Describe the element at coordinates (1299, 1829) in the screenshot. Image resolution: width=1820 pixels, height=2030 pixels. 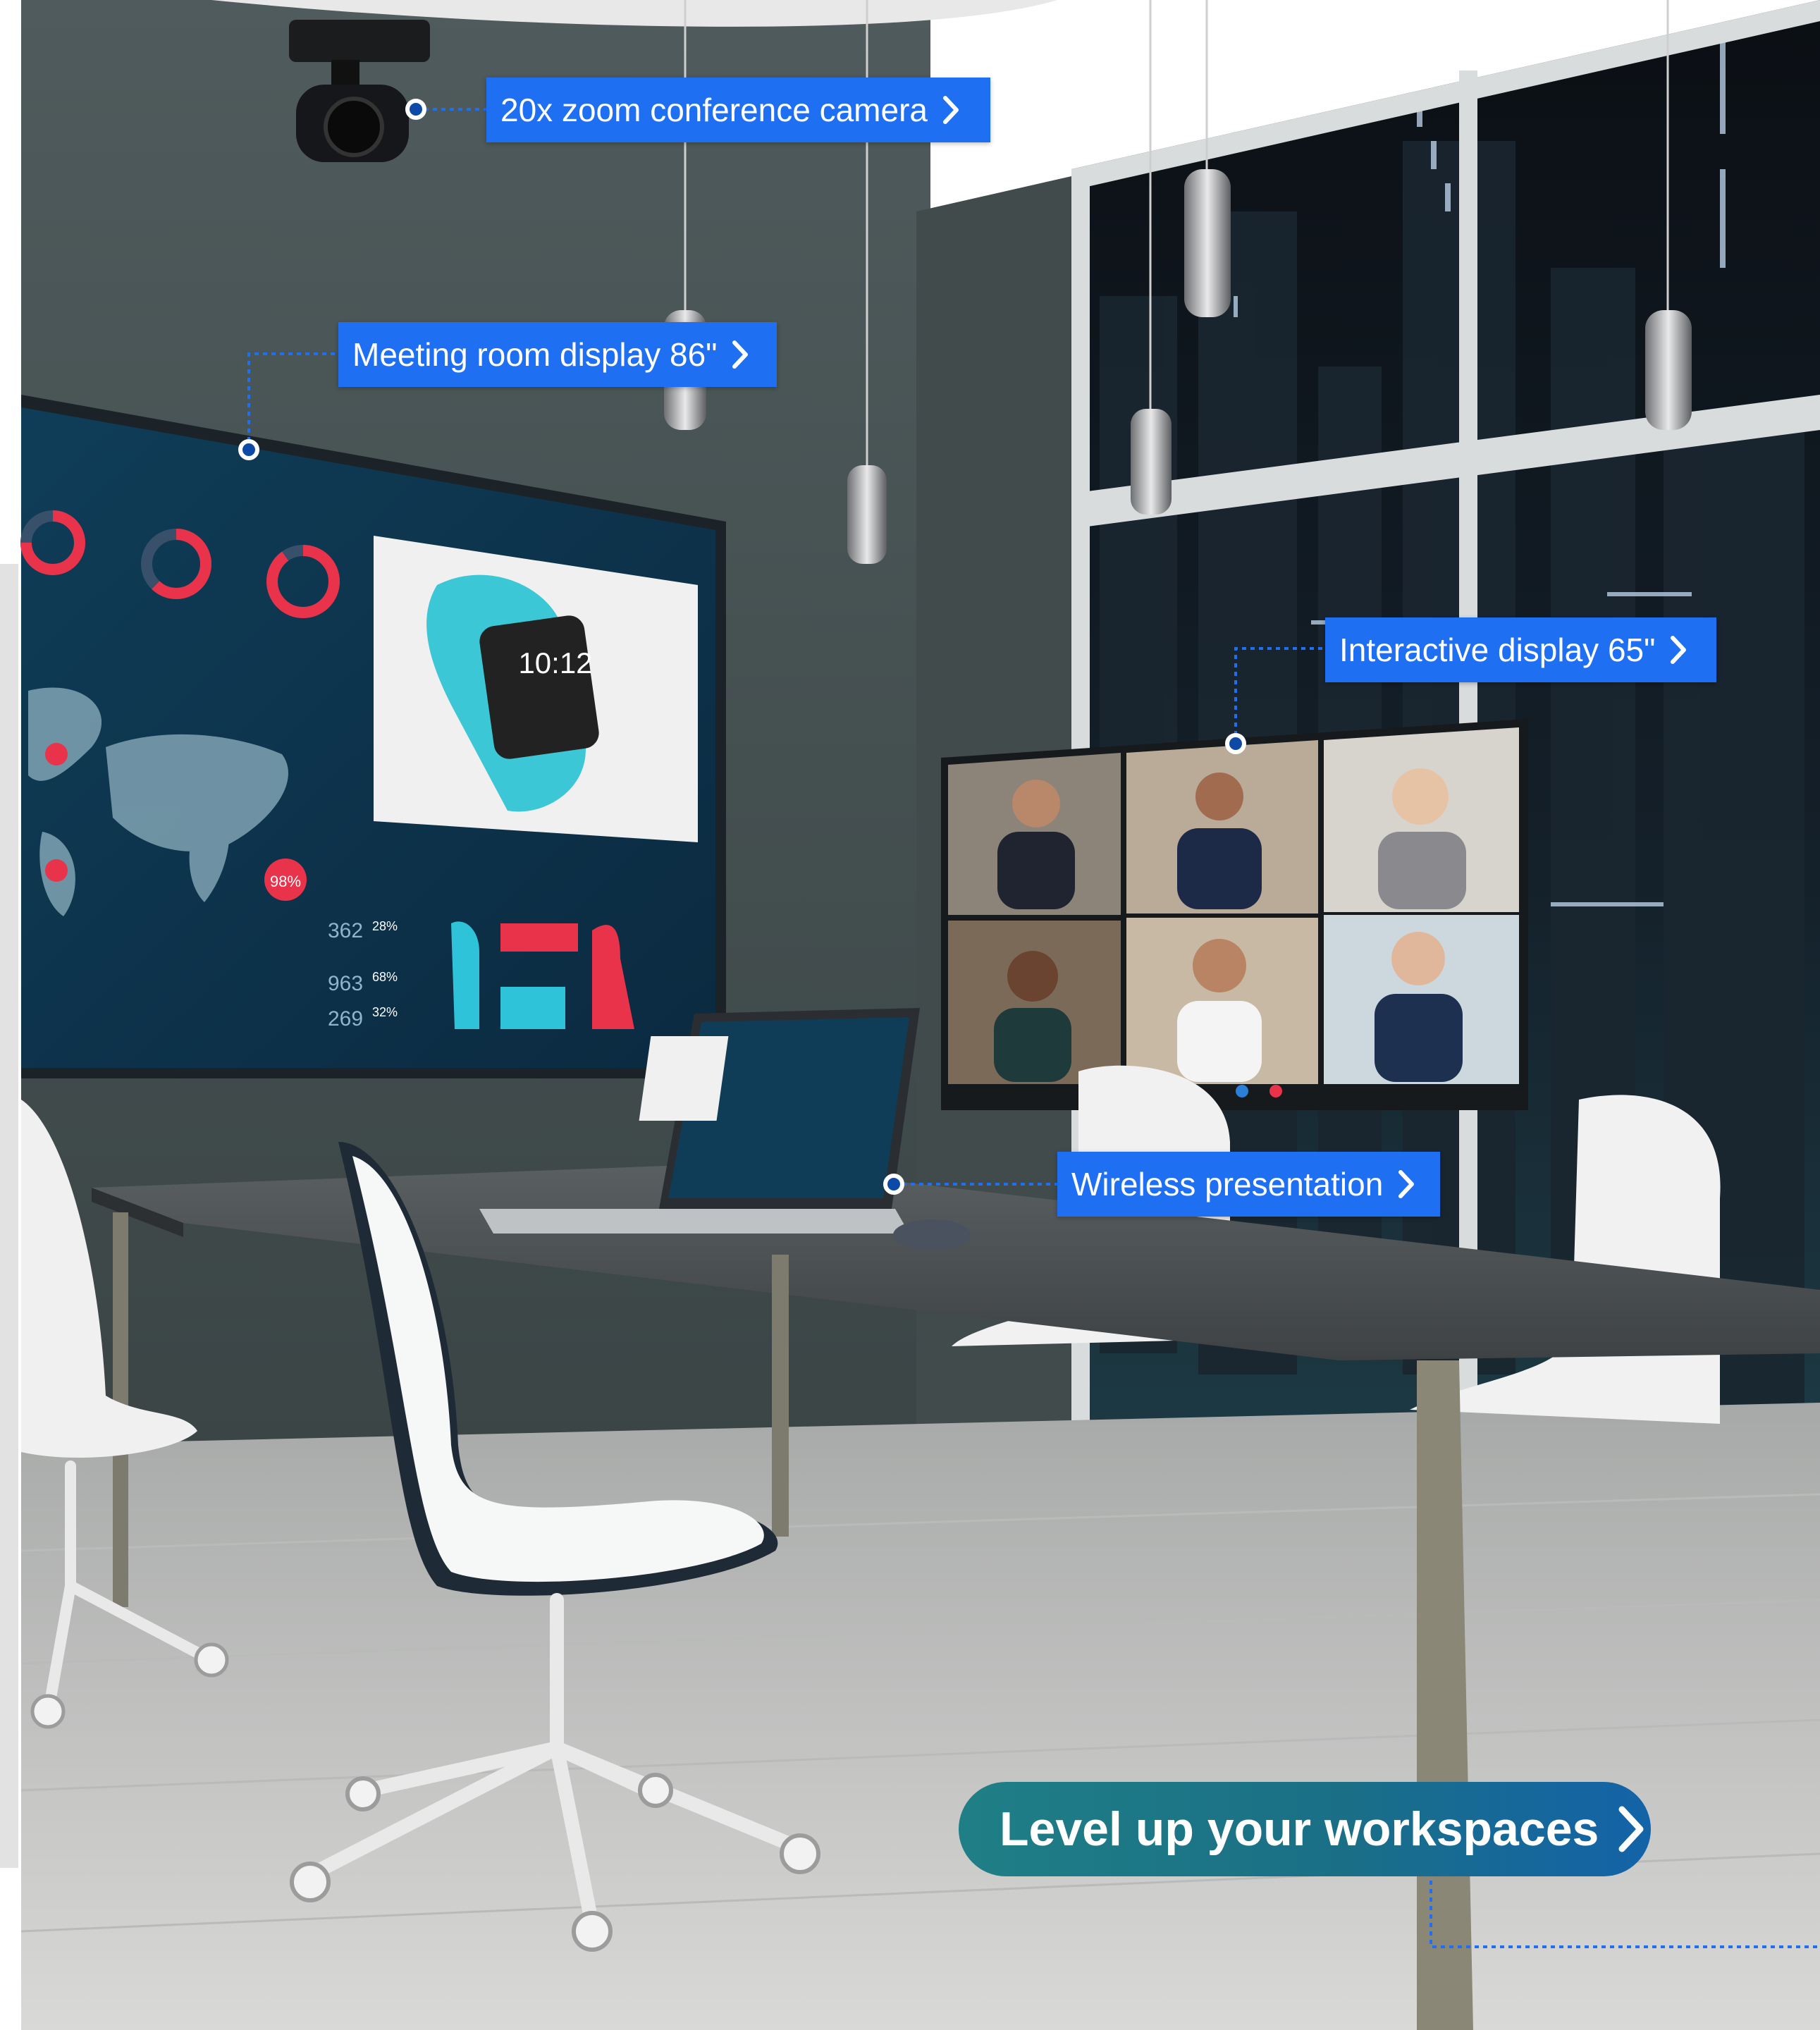
I see `cta-label: Level up your workspaces` at that location.